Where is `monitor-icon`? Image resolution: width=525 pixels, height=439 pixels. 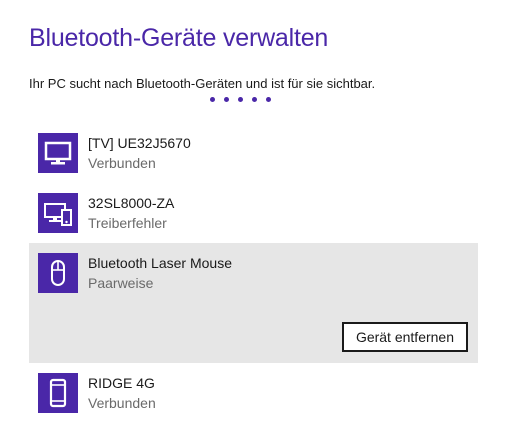 monitor-icon is located at coordinates (58, 153).